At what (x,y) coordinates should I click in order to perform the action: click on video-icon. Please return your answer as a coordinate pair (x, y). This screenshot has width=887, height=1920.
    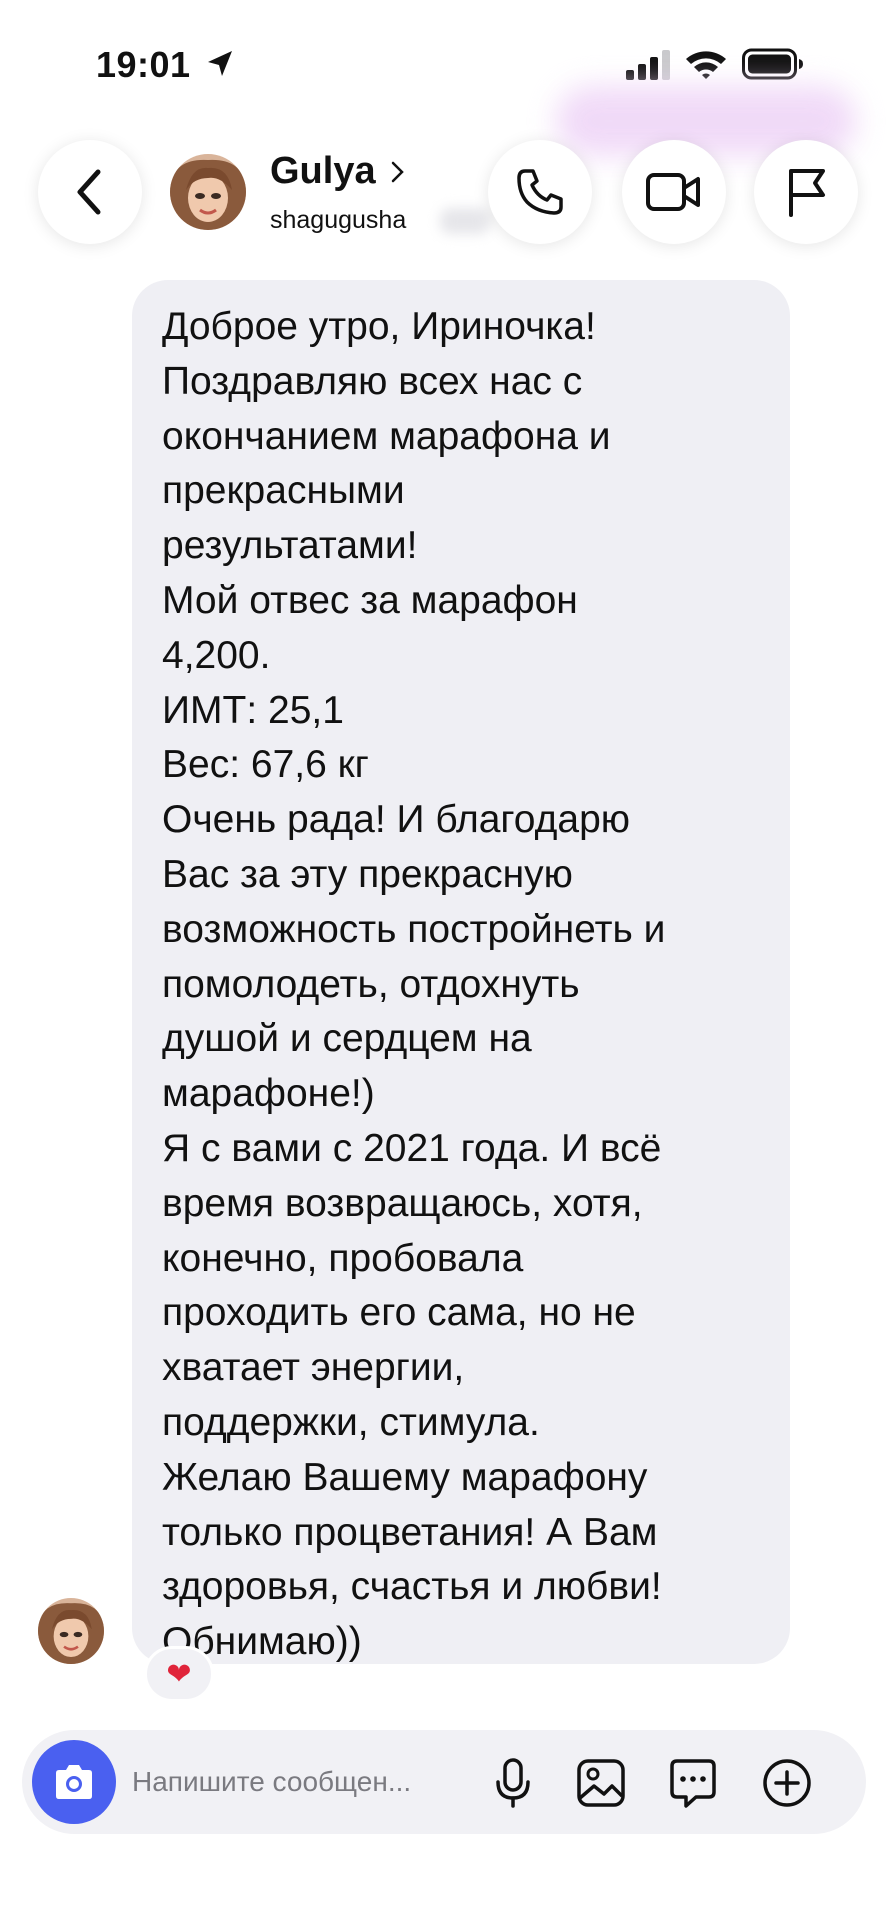
    Looking at the image, I should click on (673, 192).